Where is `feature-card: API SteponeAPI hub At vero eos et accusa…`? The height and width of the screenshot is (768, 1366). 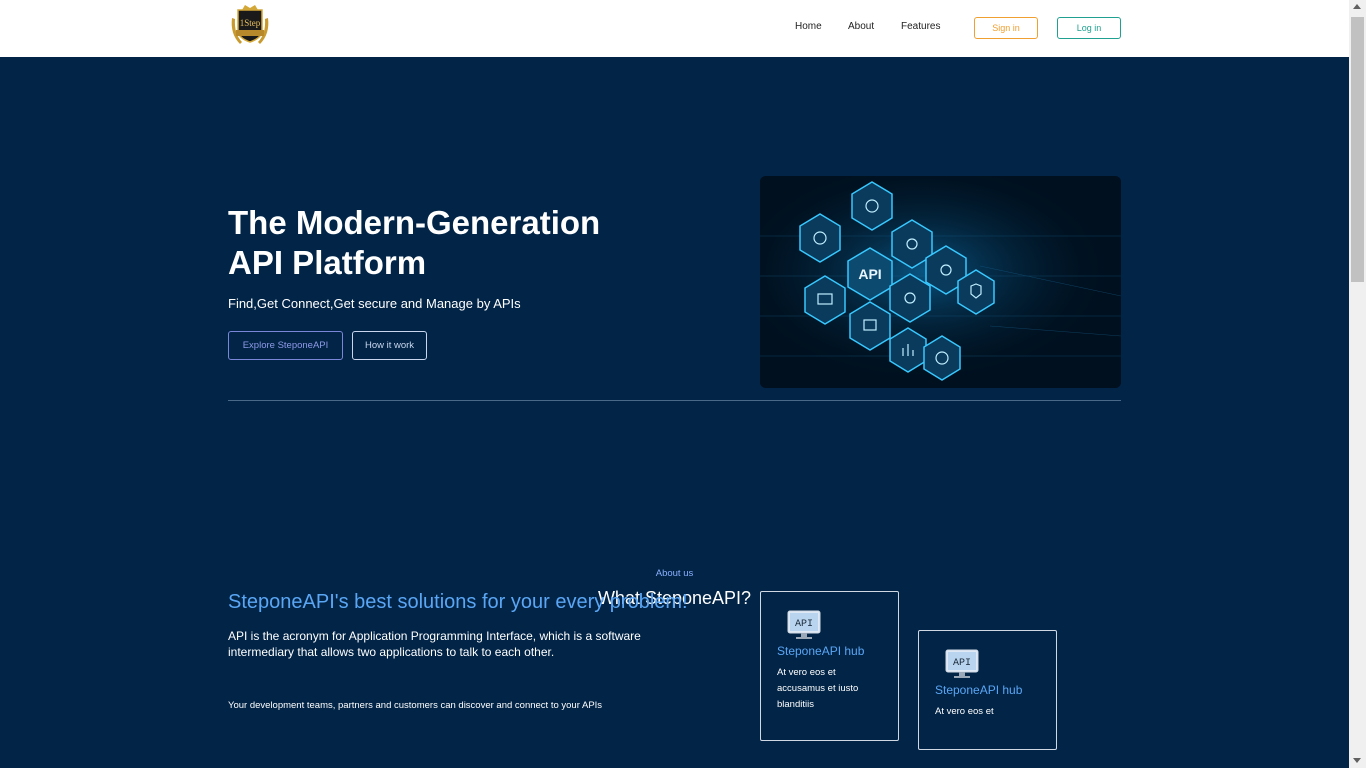
feature-card: API SteponeAPI hub At vero eos et accusa… is located at coordinates (829, 666).